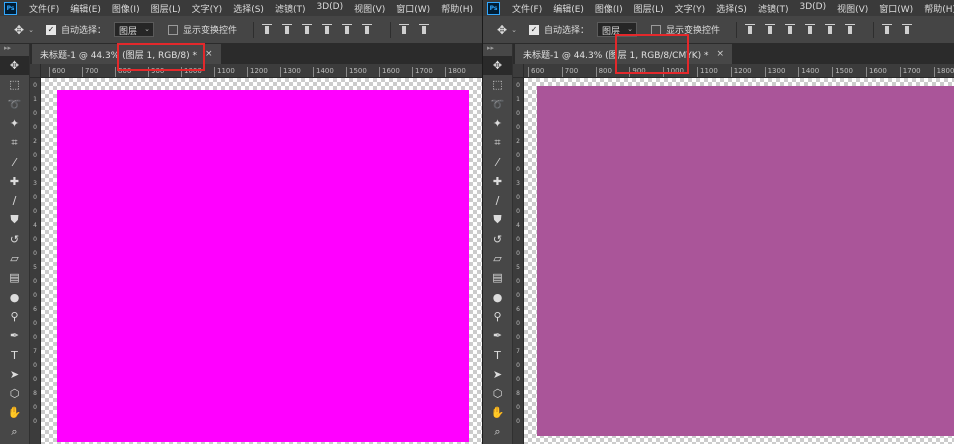  Describe the element at coordinates (14, 316) in the screenshot. I see `dodge-icon: ⚲` at that location.